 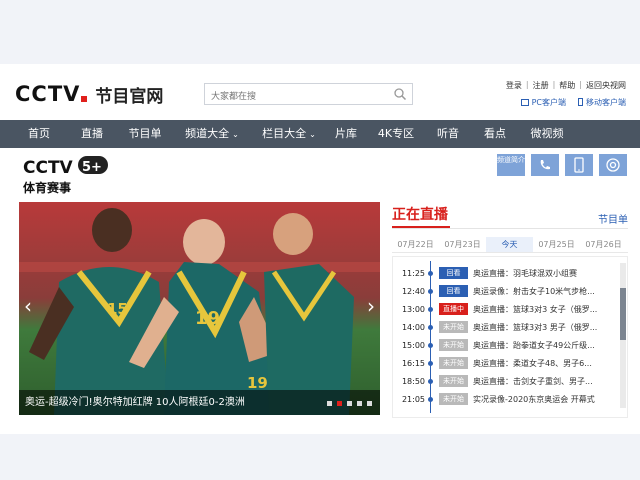 What do you see at coordinates (538, 399) in the screenshot?
I see `program-title: 实况录像-2020东京奥运会 开幕式` at bounding box center [538, 399].